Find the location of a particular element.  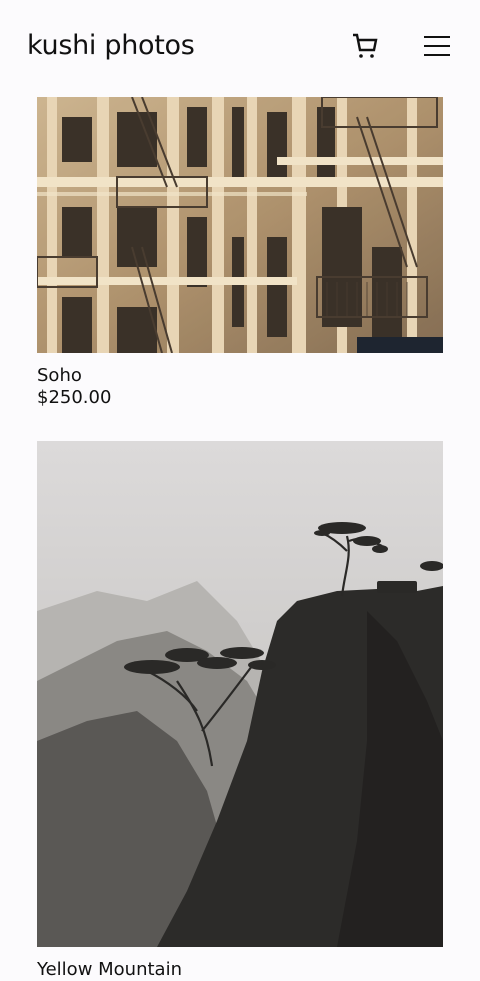

product-name: Soho is located at coordinates (240, 376).